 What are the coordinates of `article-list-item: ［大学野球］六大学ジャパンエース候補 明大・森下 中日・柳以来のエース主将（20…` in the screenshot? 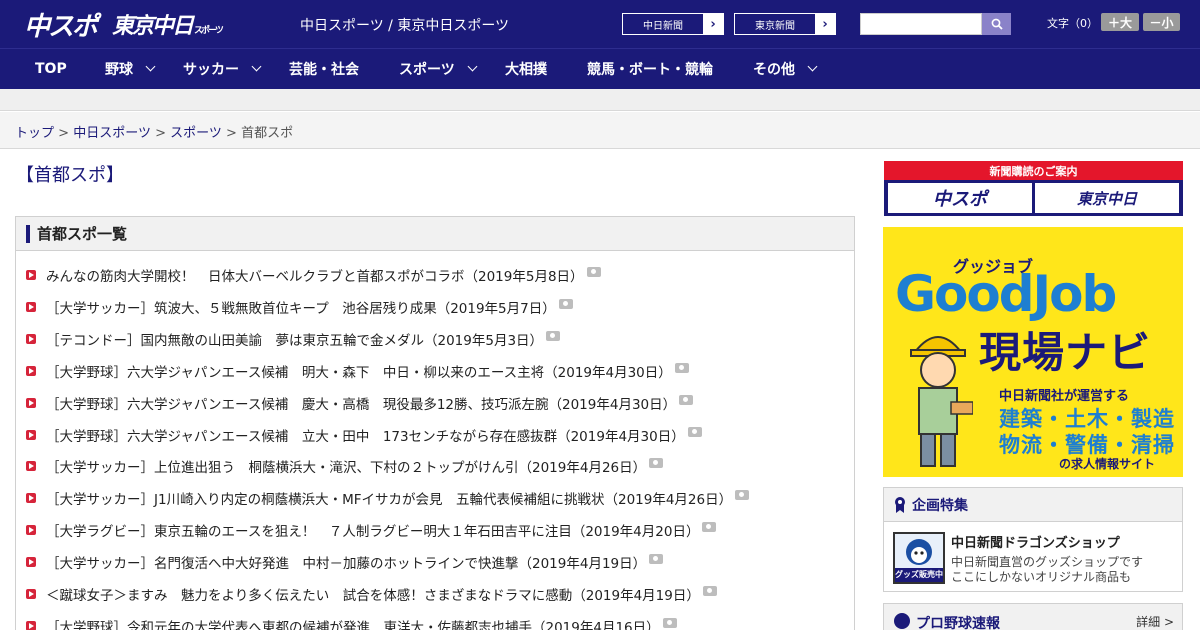 It's located at (357, 371).